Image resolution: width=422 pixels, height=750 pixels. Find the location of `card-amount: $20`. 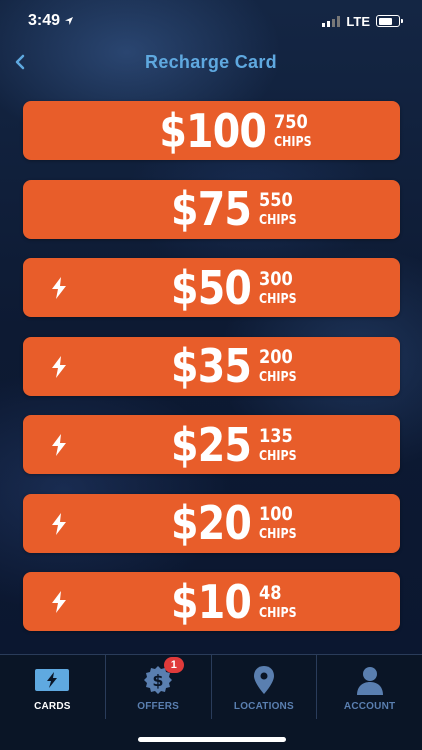

card-amount: $20 is located at coordinates (211, 523).